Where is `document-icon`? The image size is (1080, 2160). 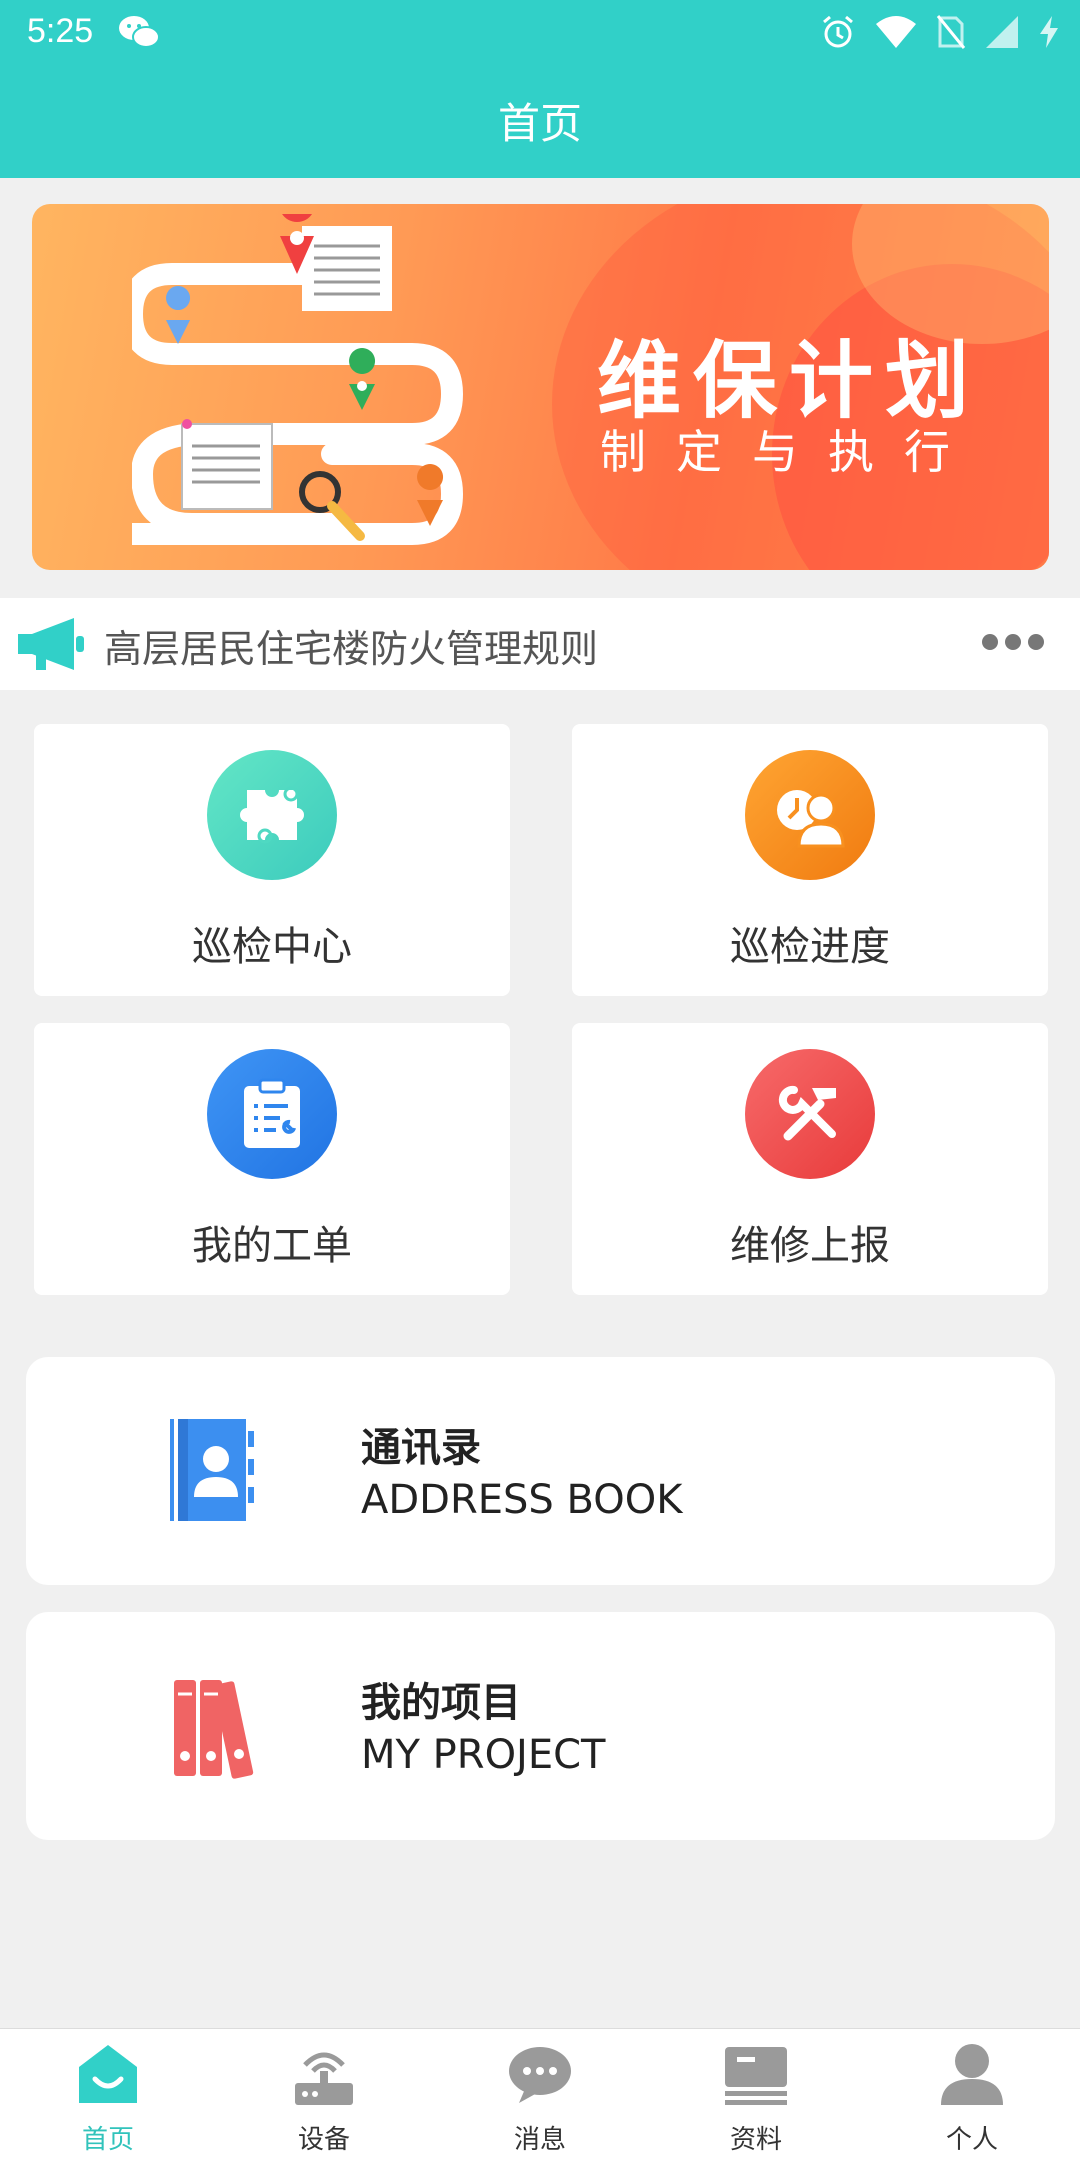 document-icon is located at coordinates (756, 2076).